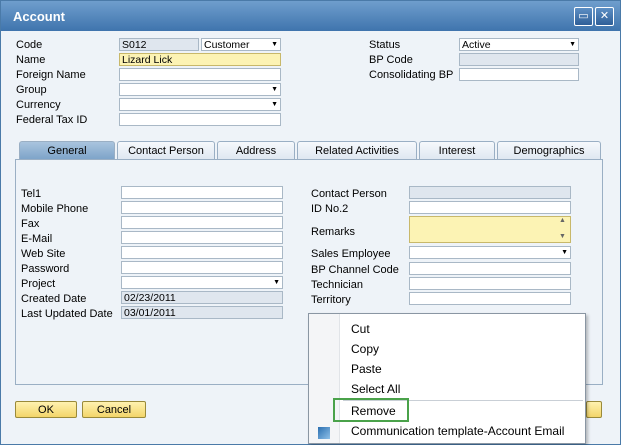 This screenshot has width=621, height=445. What do you see at coordinates (38, 105) in the screenshot?
I see `currency-label: Currency` at bounding box center [38, 105].